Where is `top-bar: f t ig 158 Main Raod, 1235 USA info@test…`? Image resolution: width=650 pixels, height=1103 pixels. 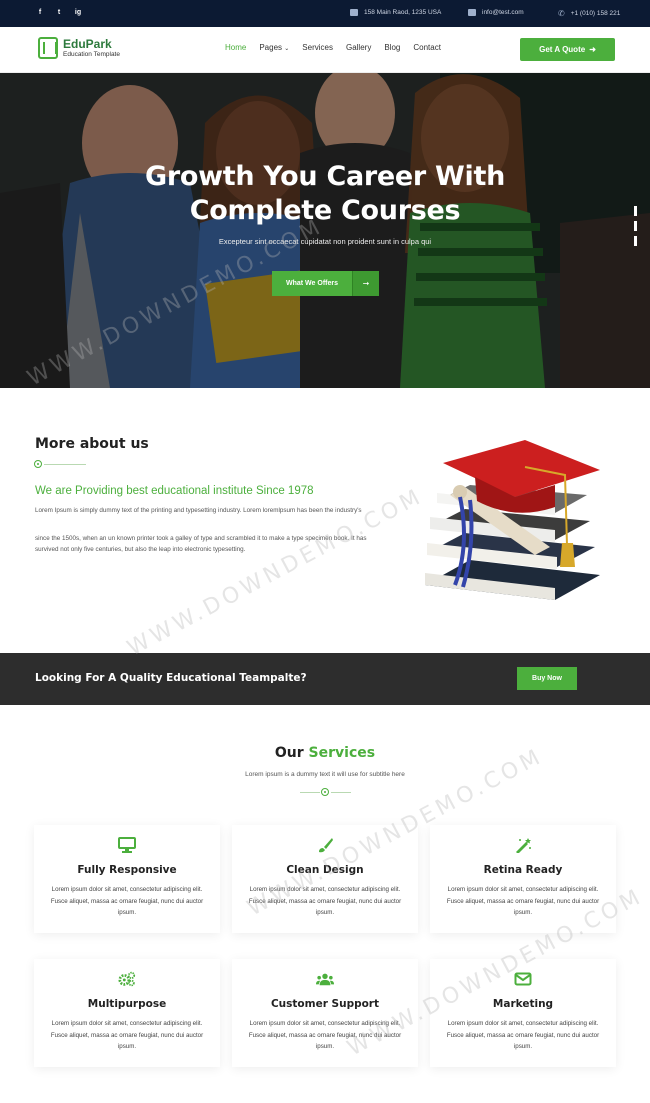 top-bar: f t ig 158 Main Raod, 1235 USA info@test… is located at coordinates (325, 13).